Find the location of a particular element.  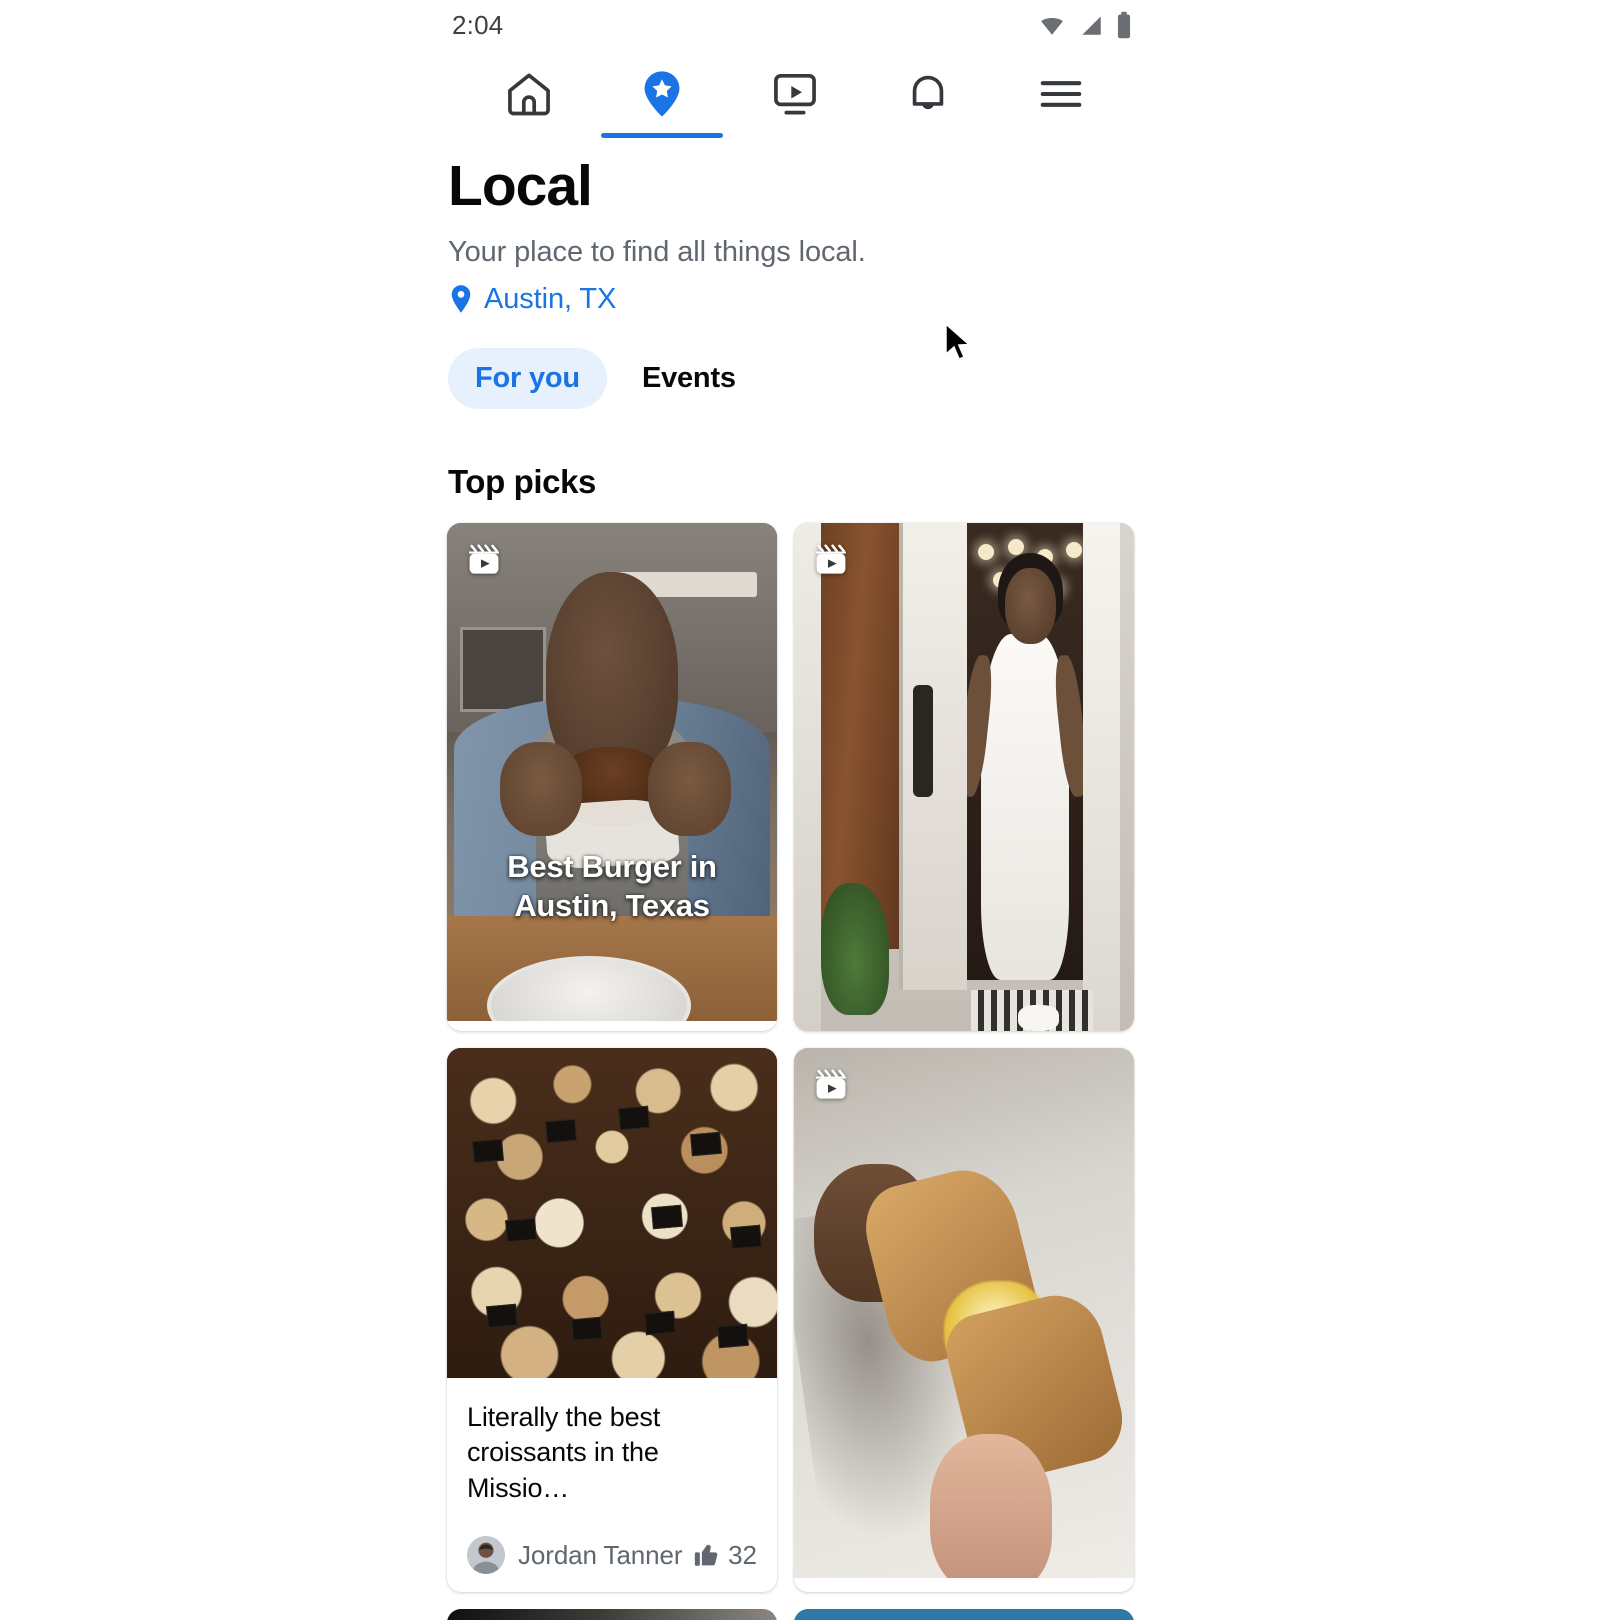

card-burger-image is located at coordinates (612, 771).